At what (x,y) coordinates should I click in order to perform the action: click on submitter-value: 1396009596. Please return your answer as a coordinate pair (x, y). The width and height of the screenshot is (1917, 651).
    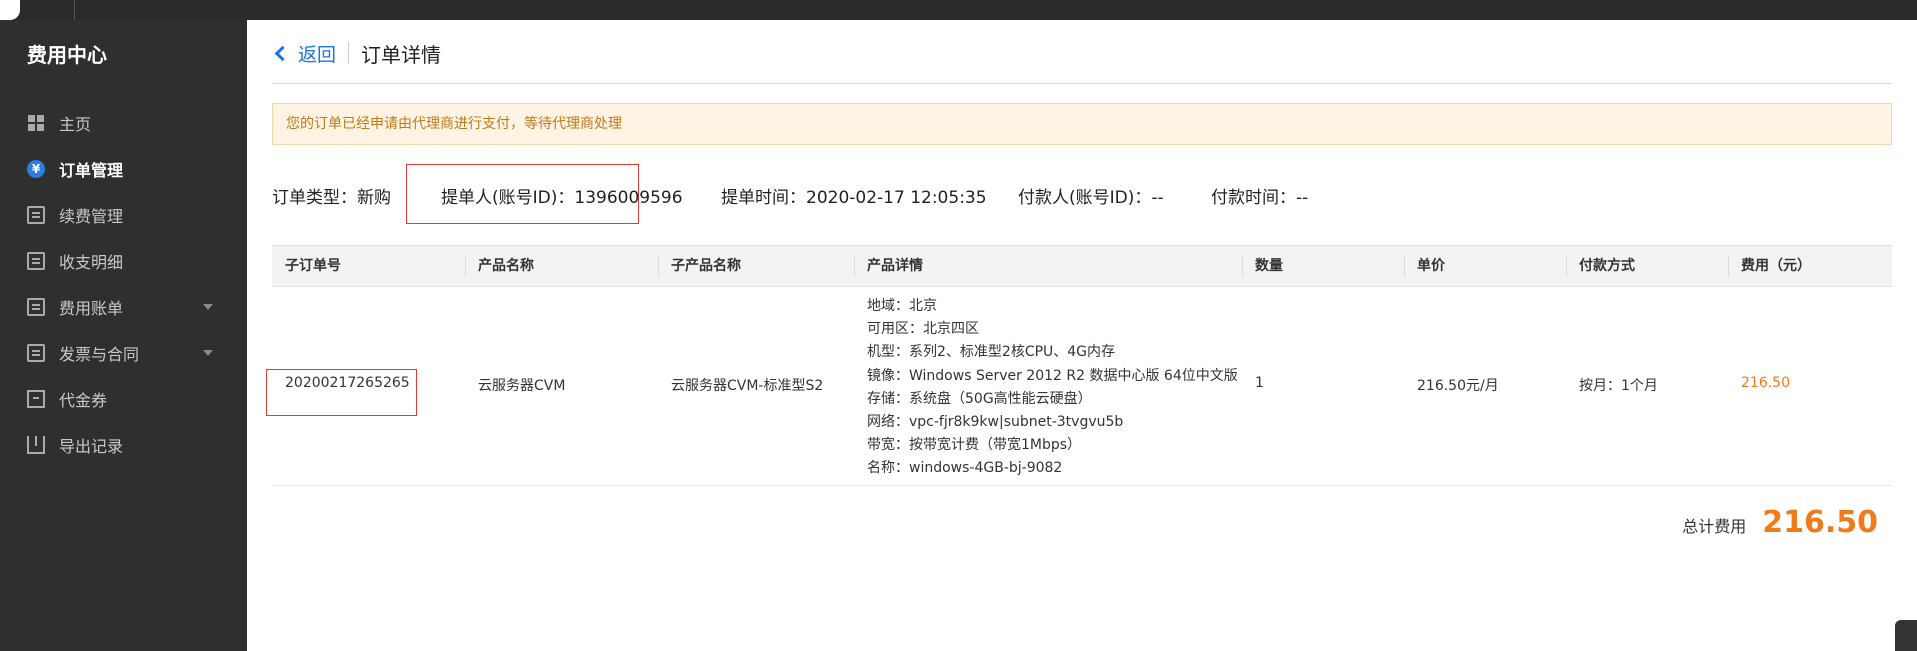
    Looking at the image, I should click on (628, 198).